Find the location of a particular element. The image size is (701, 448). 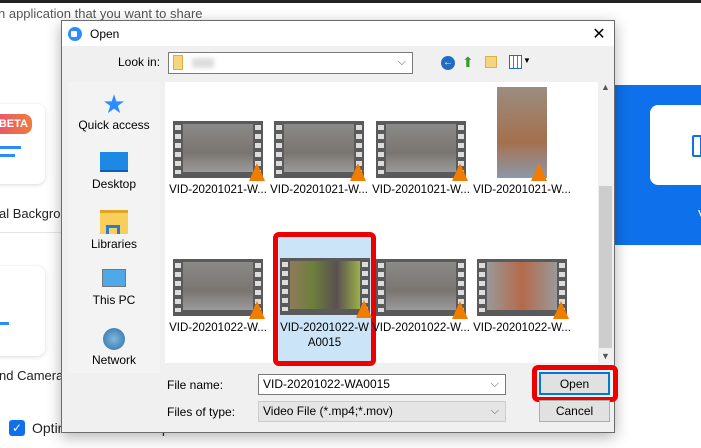

share-instruction: n application that you want to share is located at coordinates (101, 13).